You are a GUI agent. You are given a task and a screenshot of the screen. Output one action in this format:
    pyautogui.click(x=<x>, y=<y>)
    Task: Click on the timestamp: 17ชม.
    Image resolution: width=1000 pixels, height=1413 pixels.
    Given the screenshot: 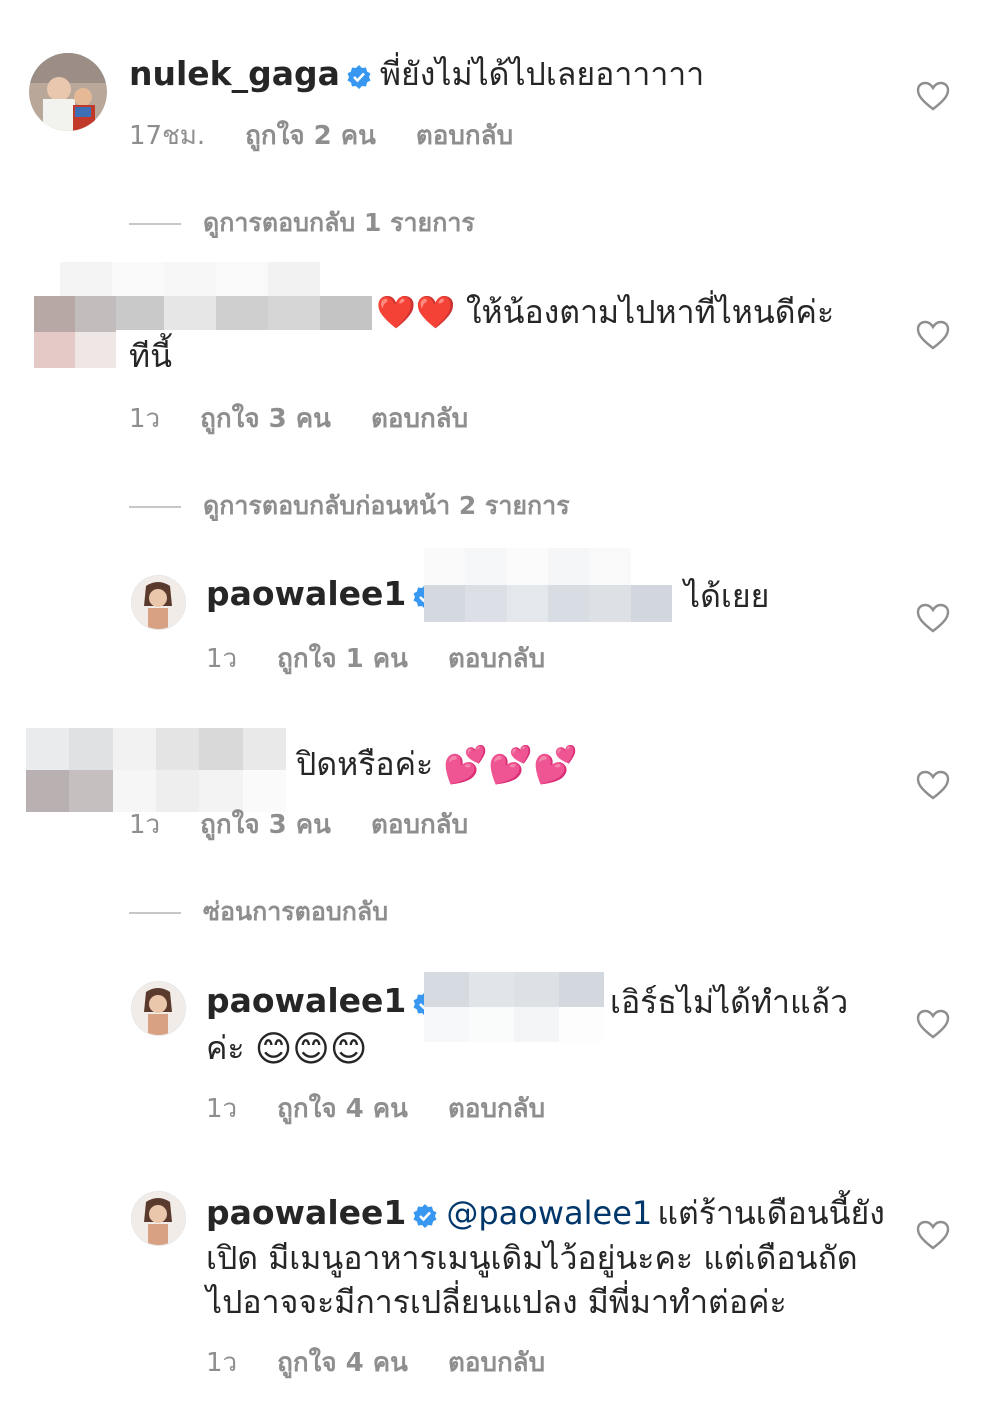 What is the action you would take?
    pyautogui.click(x=167, y=136)
    